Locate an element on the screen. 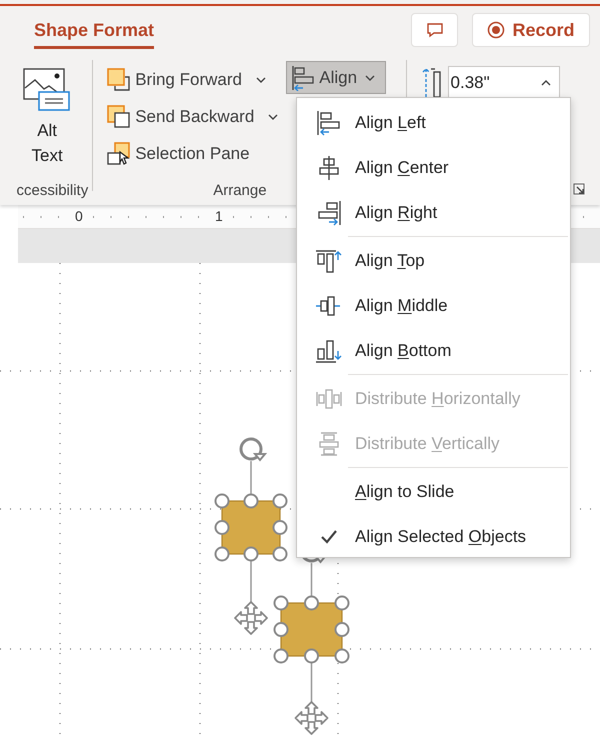 The height and width of the screenshot is (741, 600). menu-item: Align Center is located at coordinates (433, 167).